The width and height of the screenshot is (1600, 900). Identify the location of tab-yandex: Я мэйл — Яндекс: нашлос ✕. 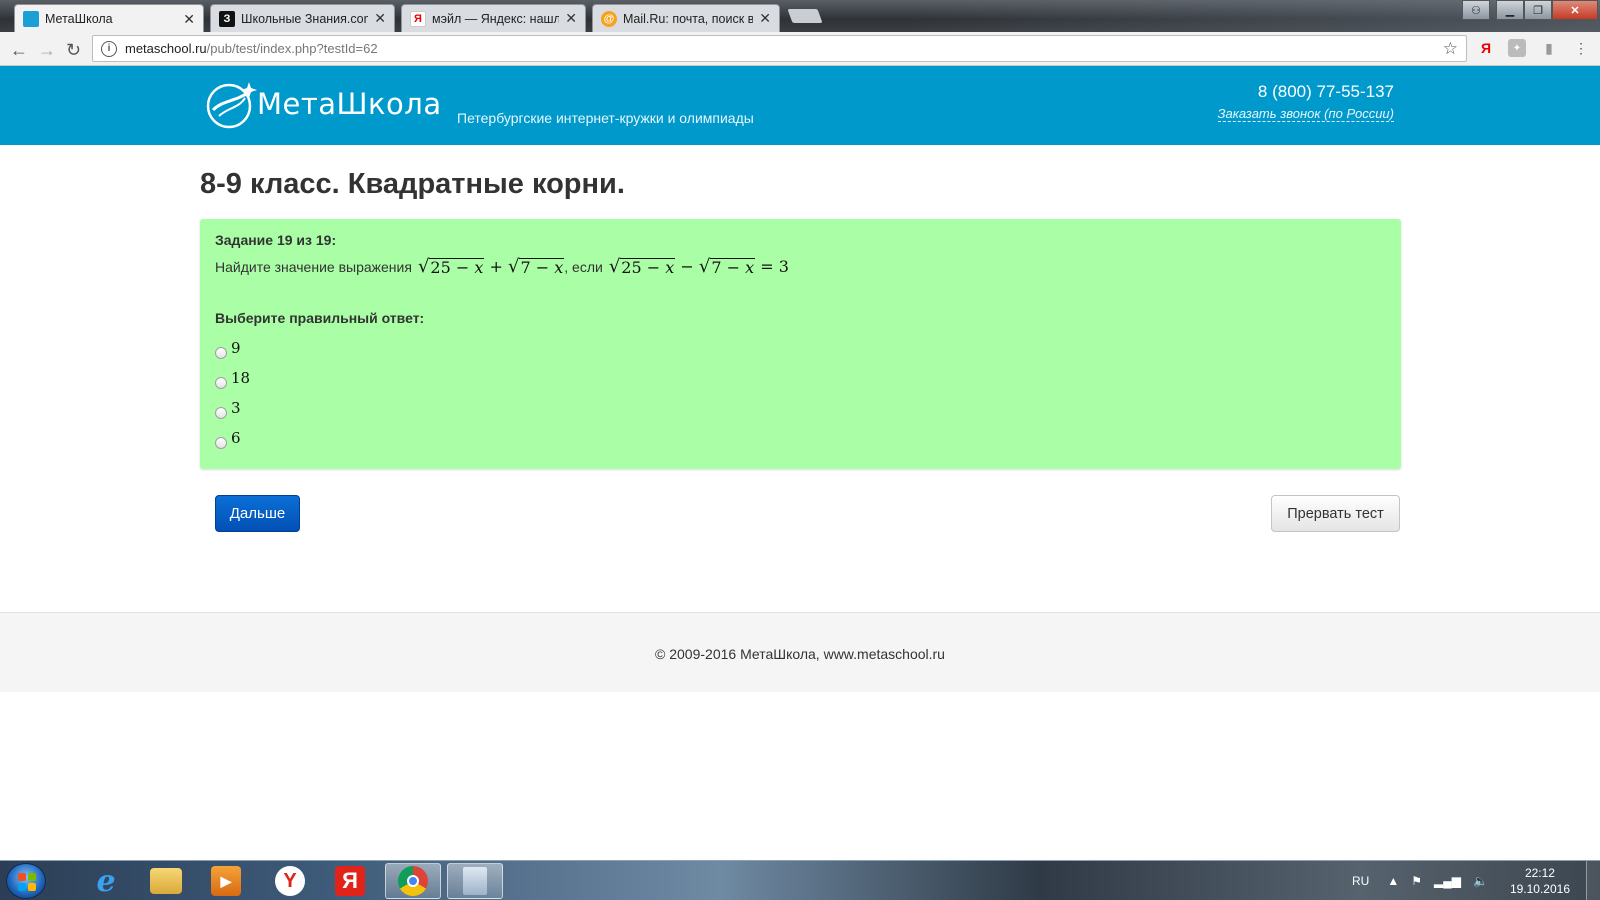
(493, 18).